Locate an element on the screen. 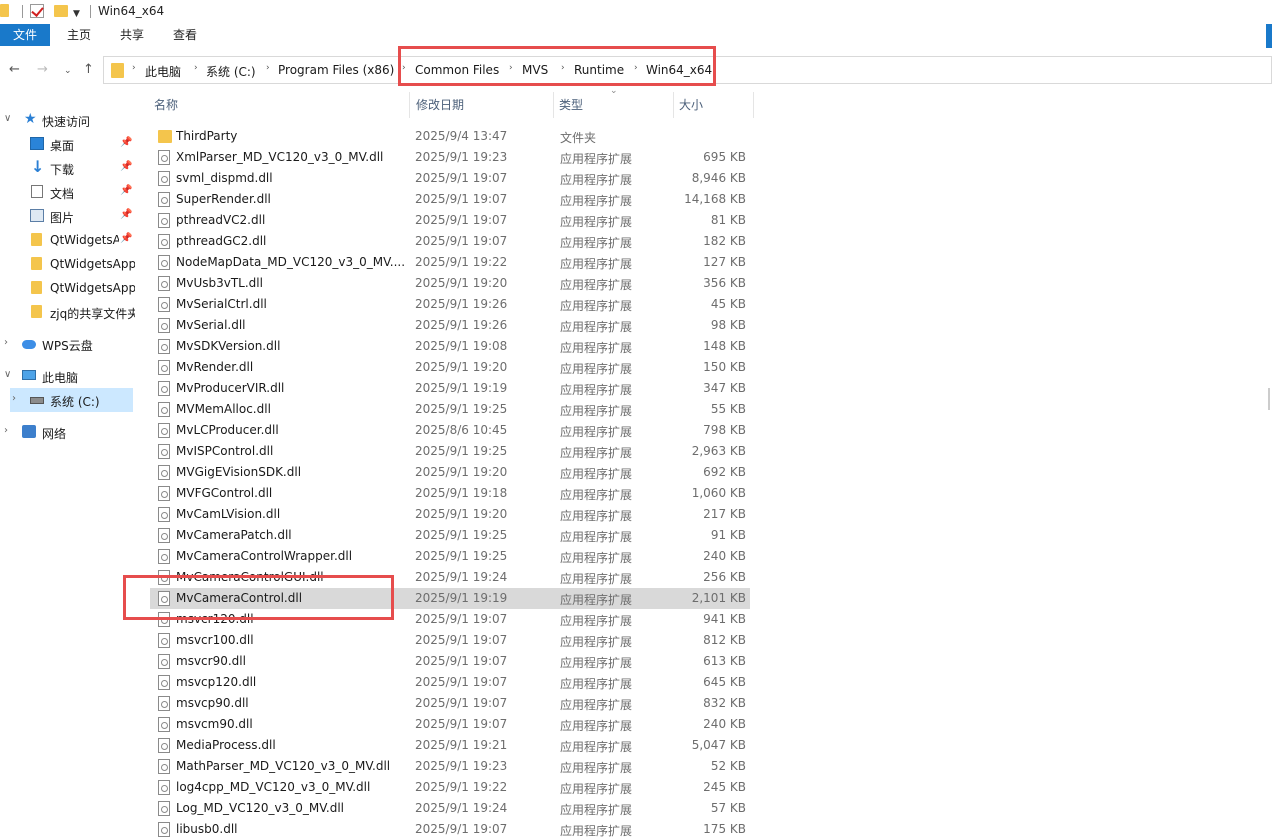 The height and width of the screenshot is (840, 1272). sidebar-item-wps-cloud: › WPS云盘 is located at coordinates (67, 344).